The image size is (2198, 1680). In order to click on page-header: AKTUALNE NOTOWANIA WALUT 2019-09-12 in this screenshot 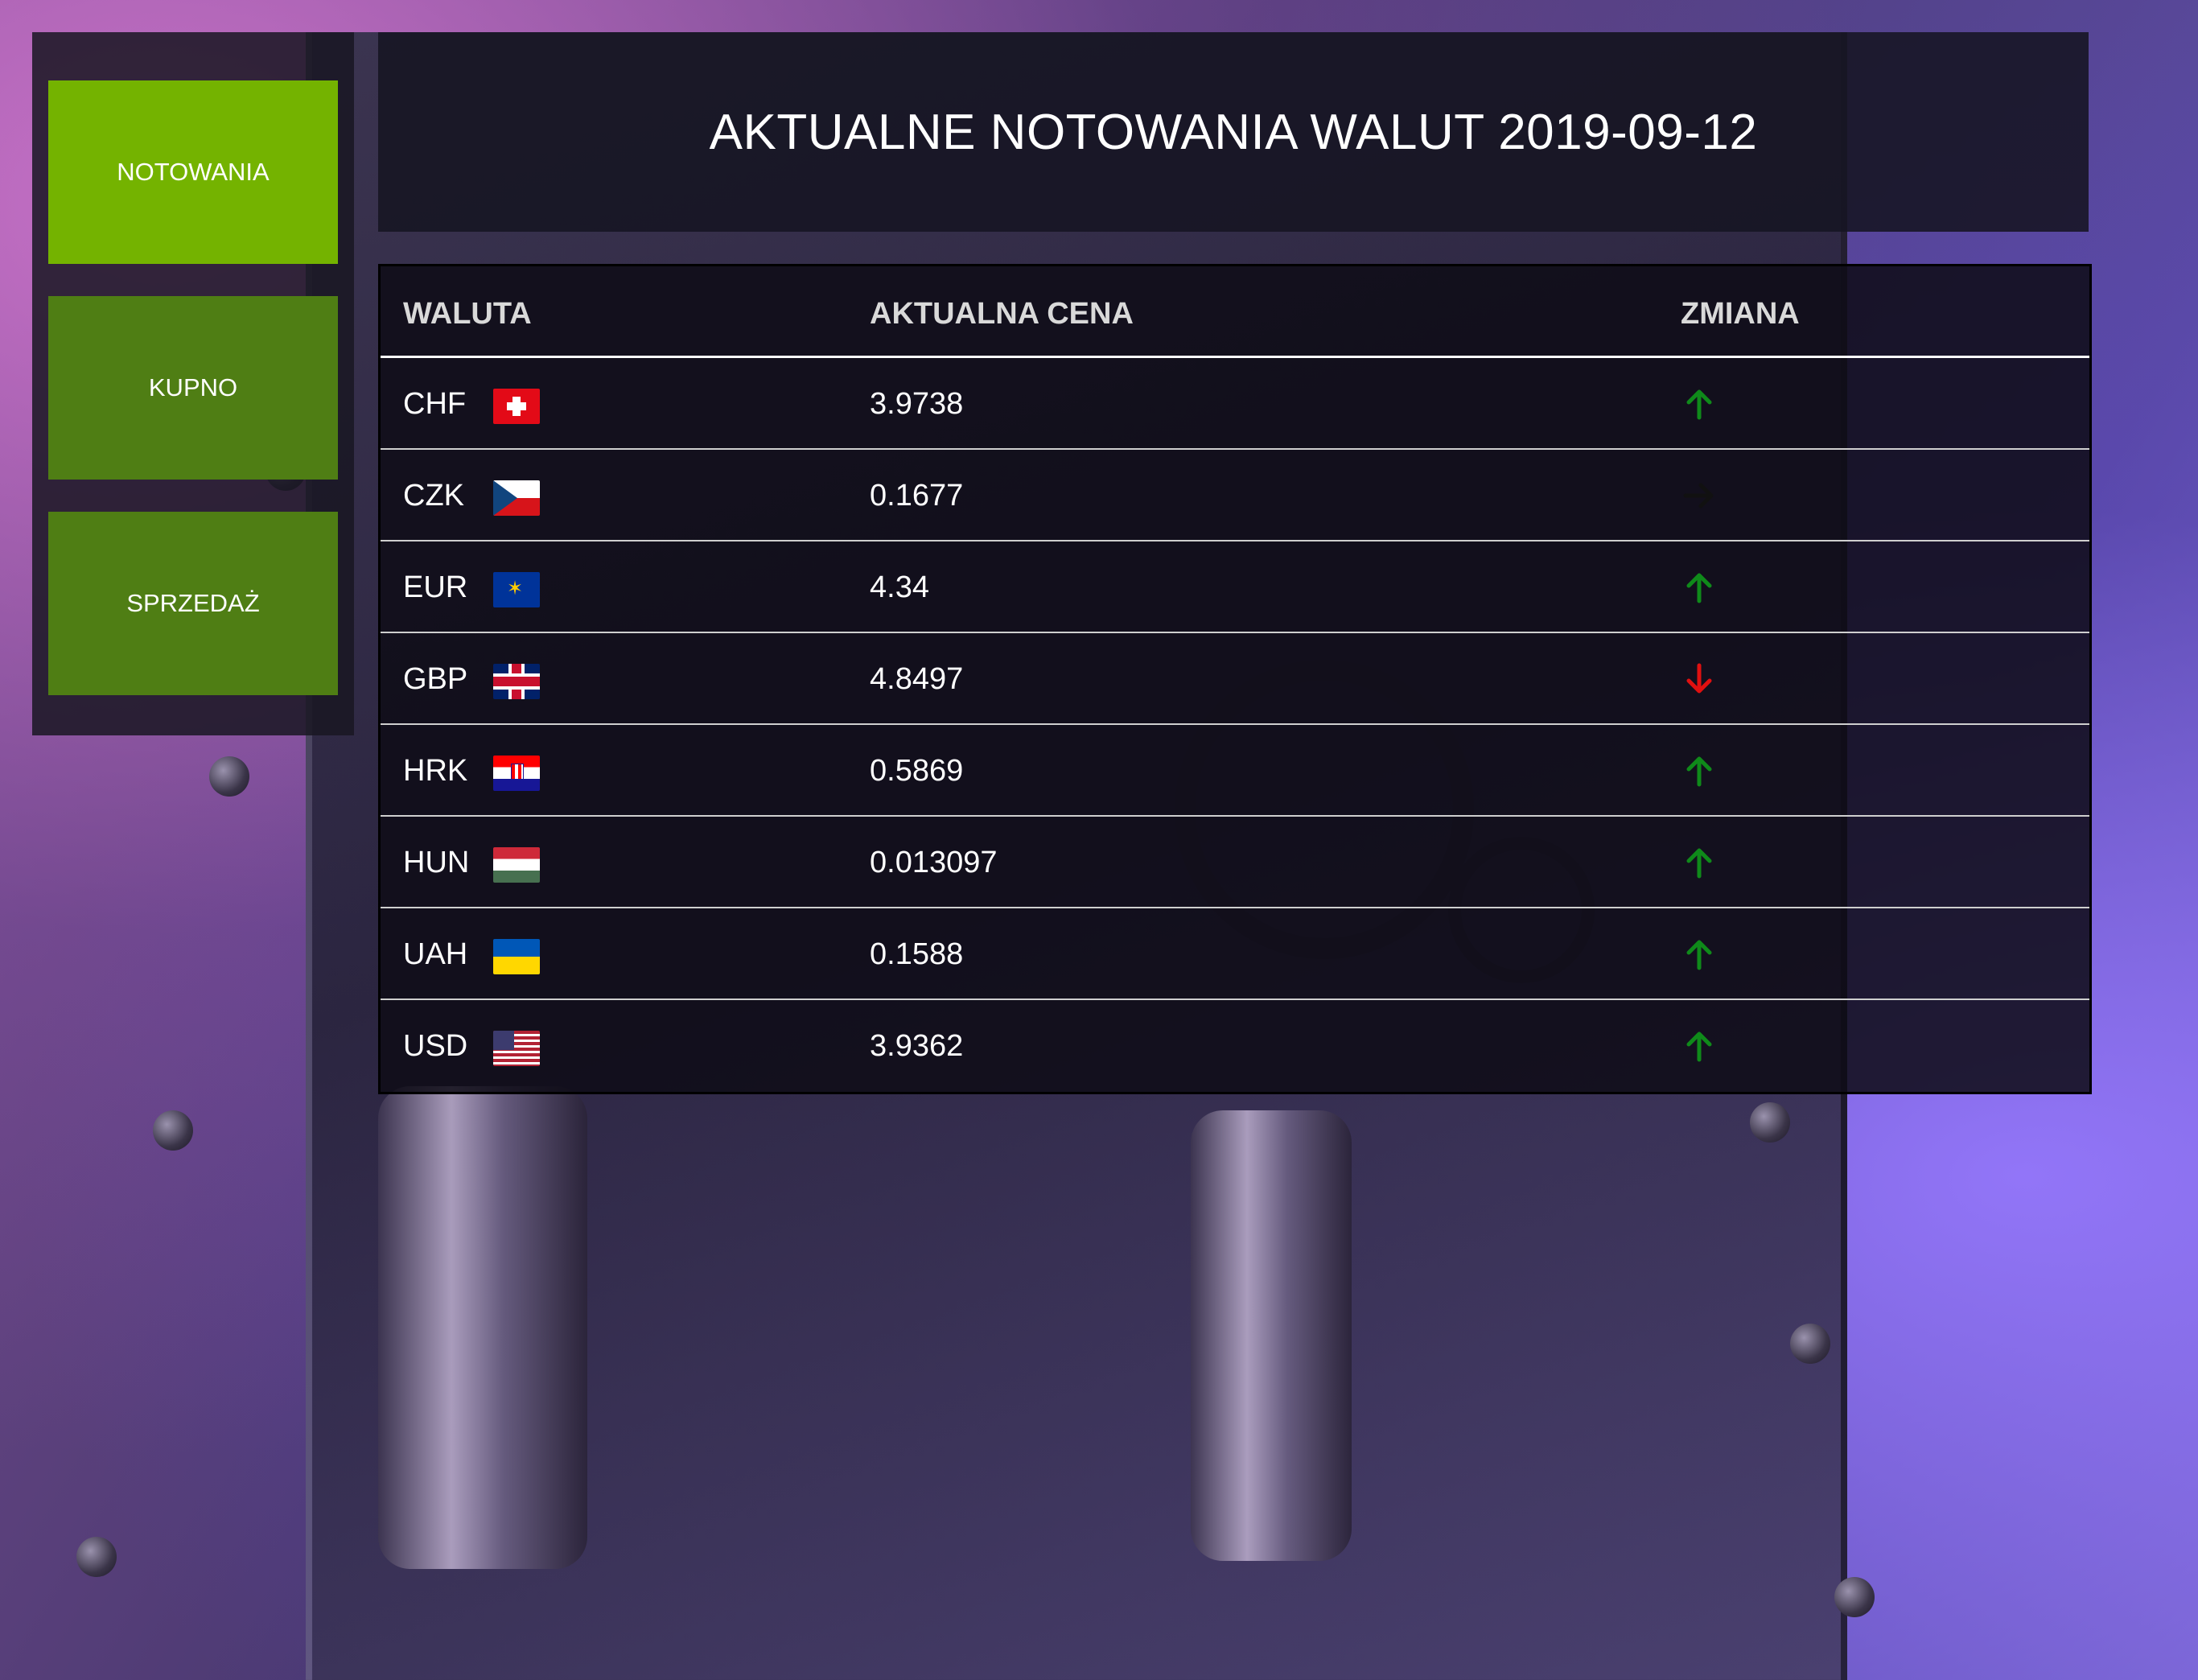, I will do `click(1233, 132)`.